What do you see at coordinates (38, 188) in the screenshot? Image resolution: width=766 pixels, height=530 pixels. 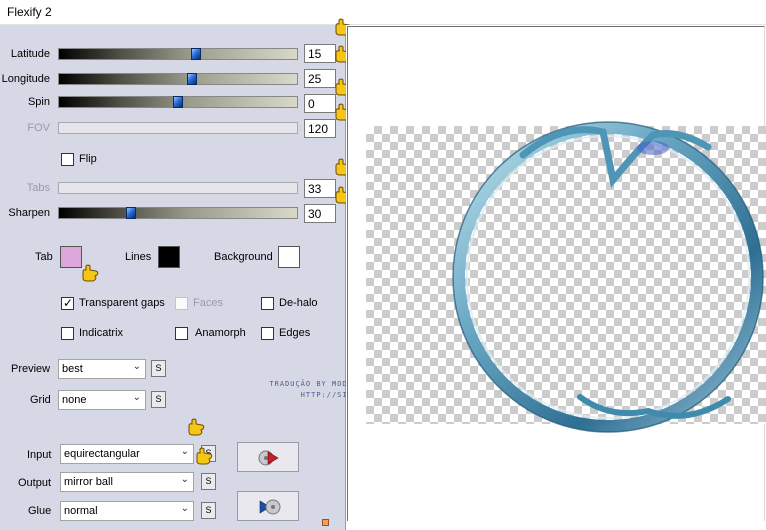 I see `tabs-label: Tabs` at bounding box center [38, 188].